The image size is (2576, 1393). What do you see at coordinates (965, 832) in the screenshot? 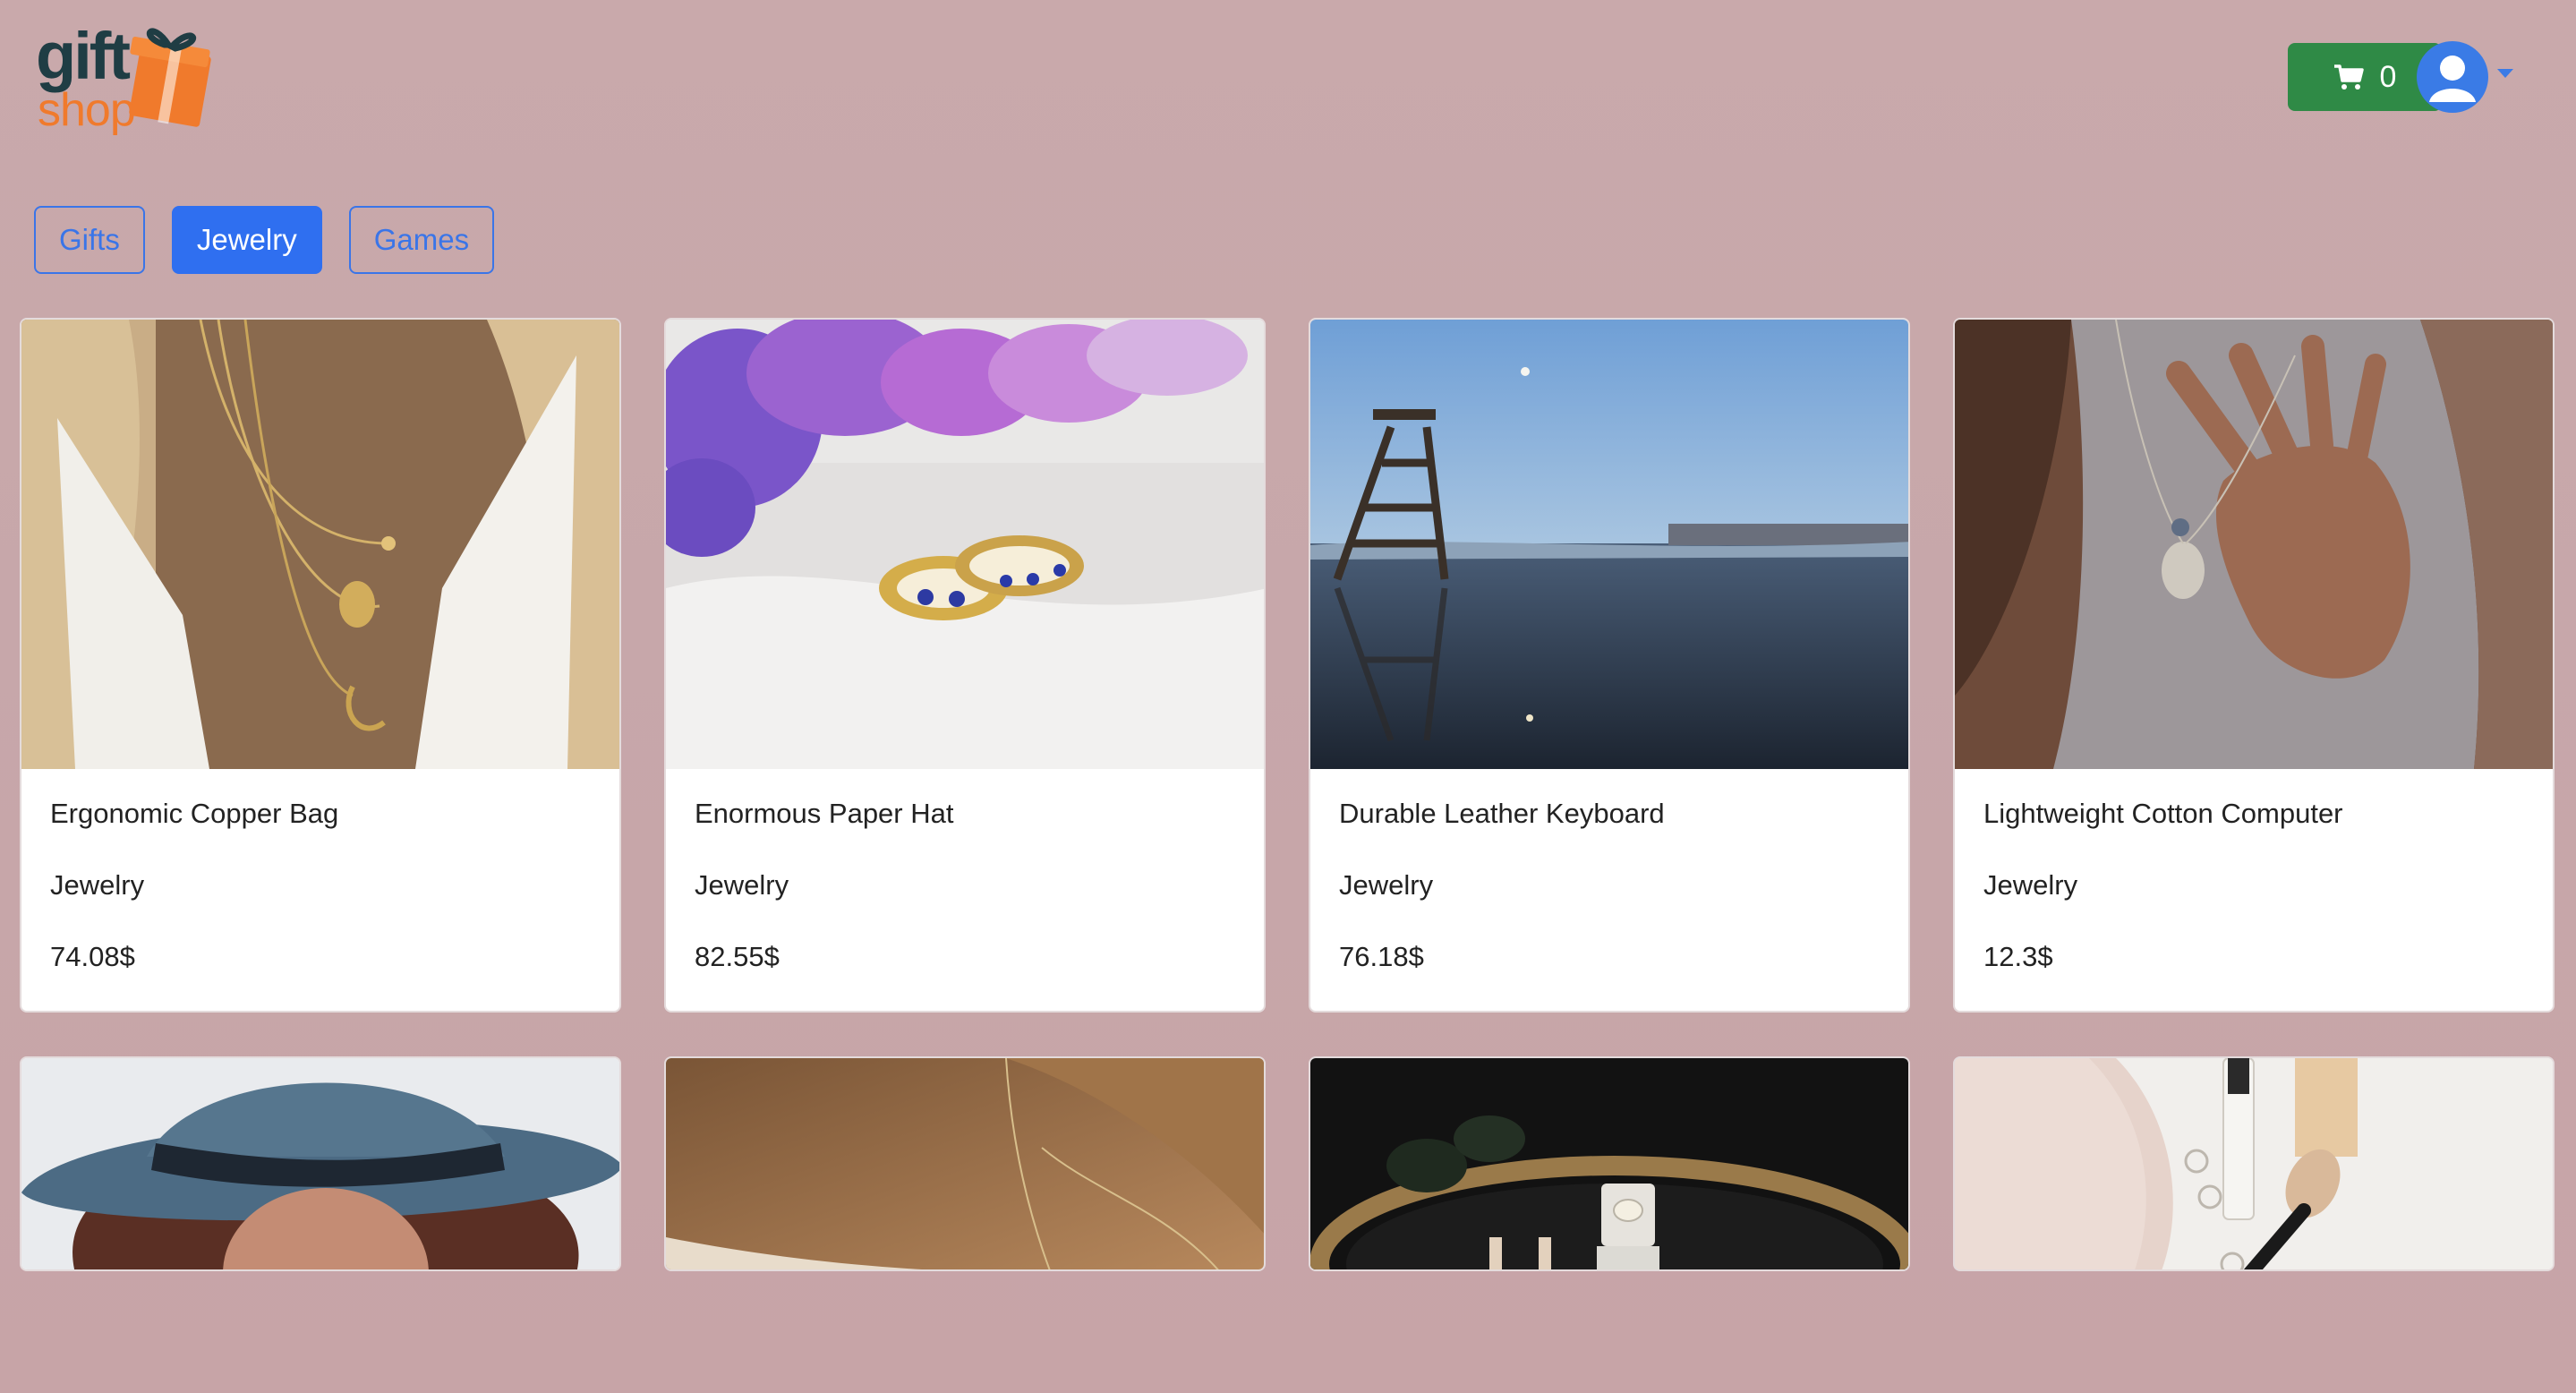
I see `product-name: Enormous Paper Hat` at bounding box center [965, 832].